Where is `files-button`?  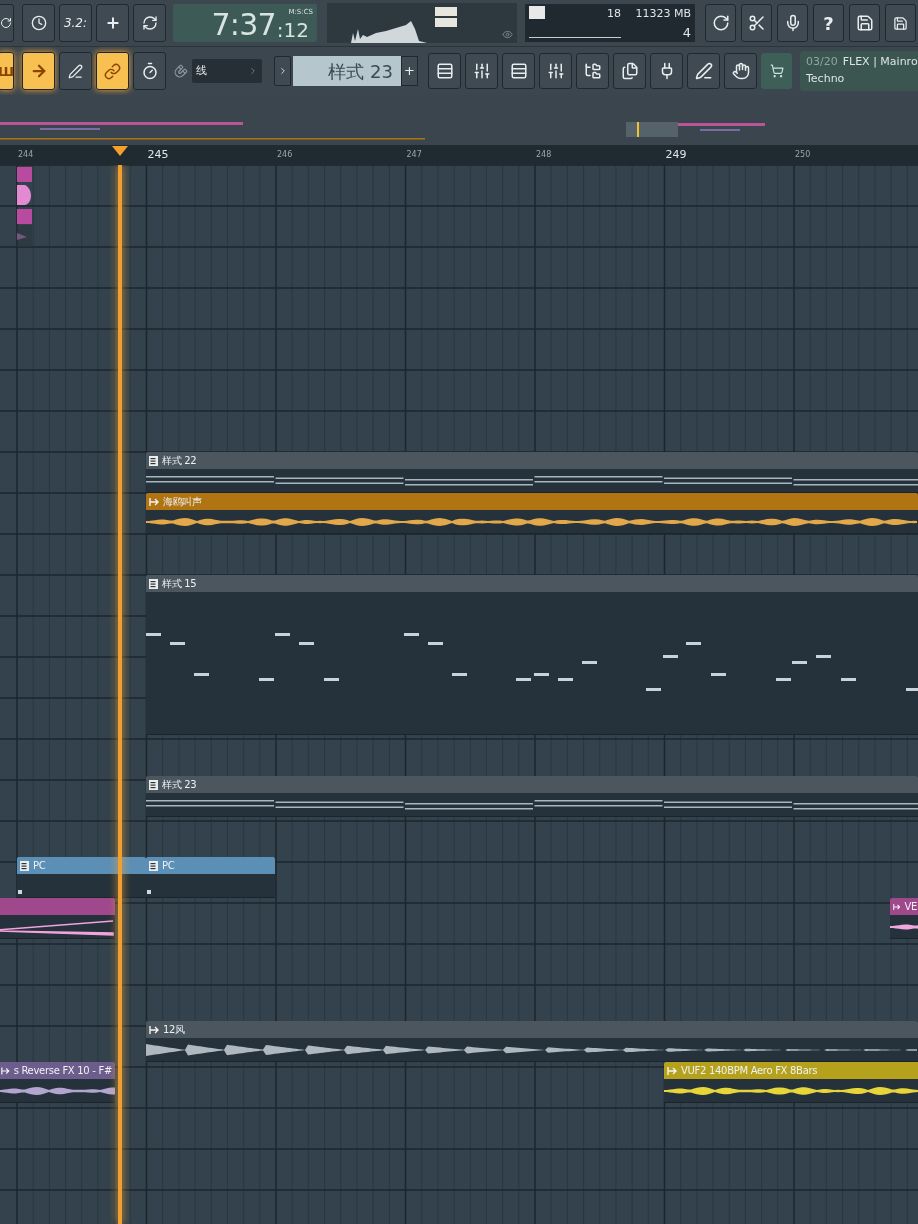 files-button is located at coordinates (629, 71).